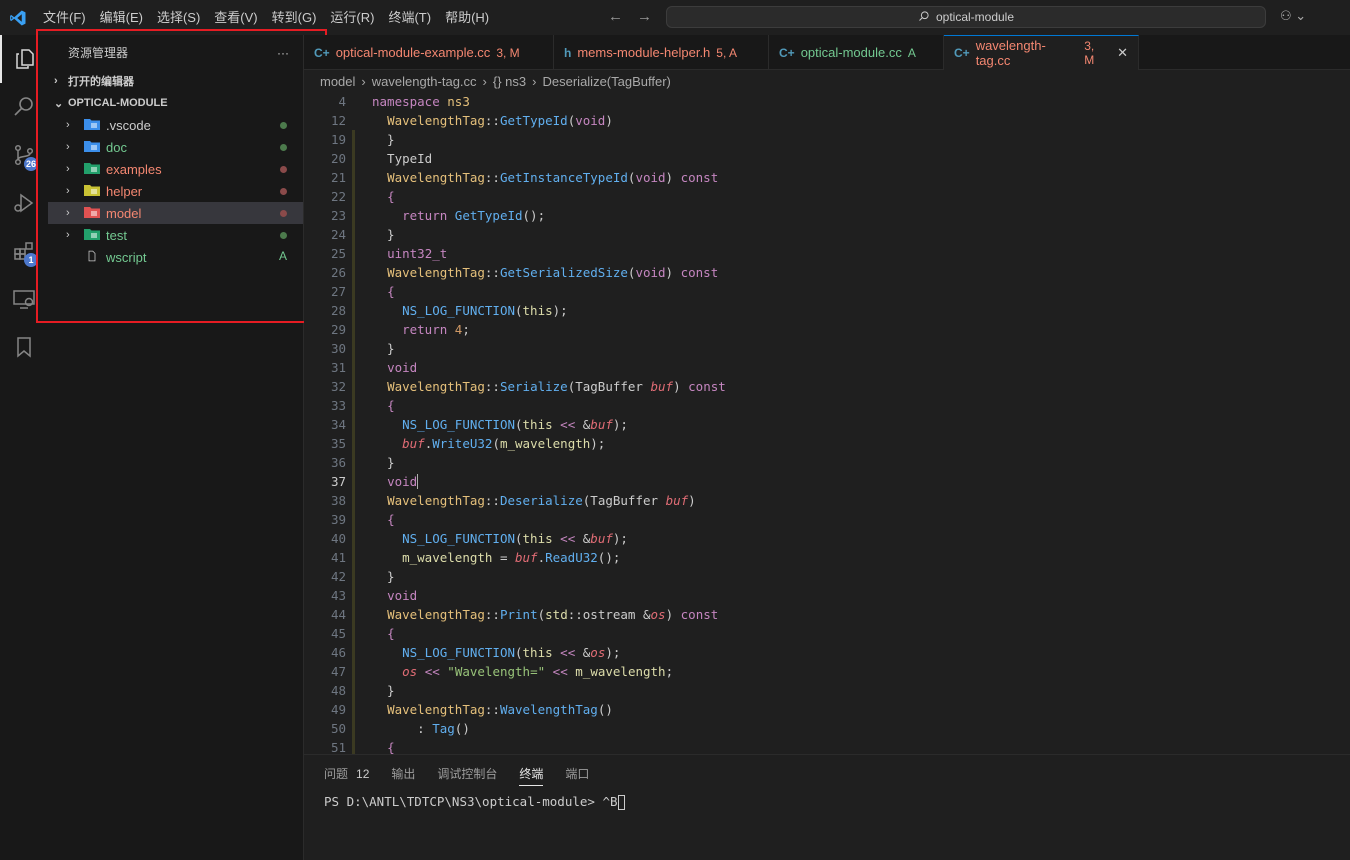  What do you see at coordinates (338, 272) in the screenshot?
I see `line-number: 26` at bounding box center [338, 272].